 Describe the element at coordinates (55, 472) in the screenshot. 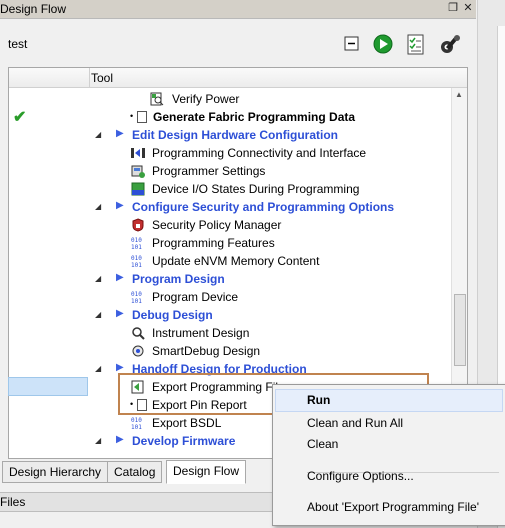

I see `tab-design-hierarchy: Design Hierarchy` at that location.